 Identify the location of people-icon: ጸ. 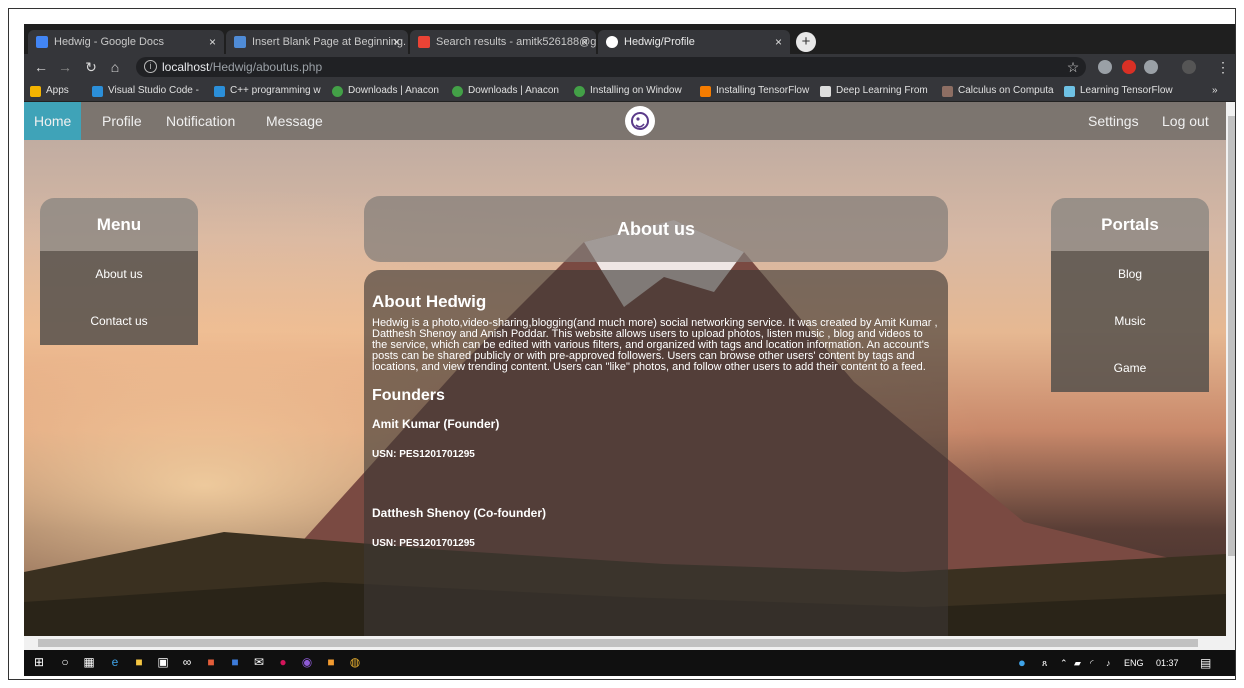
(1044, 663).